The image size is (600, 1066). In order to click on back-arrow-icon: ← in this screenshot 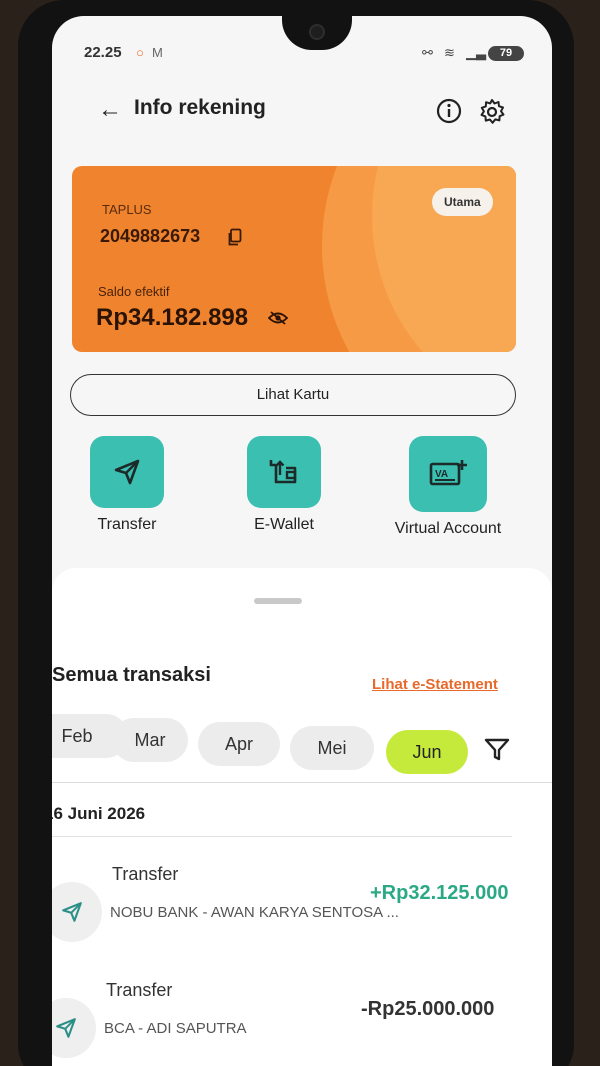, I will do `click(110, 110)`.